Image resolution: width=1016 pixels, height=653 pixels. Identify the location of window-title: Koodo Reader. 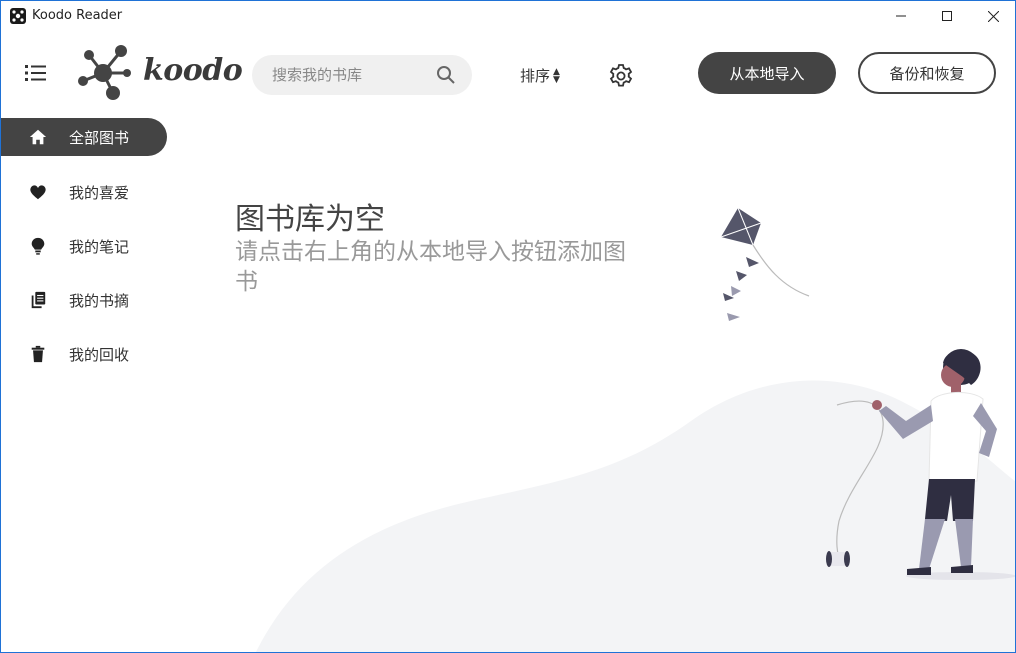
(77, 15).